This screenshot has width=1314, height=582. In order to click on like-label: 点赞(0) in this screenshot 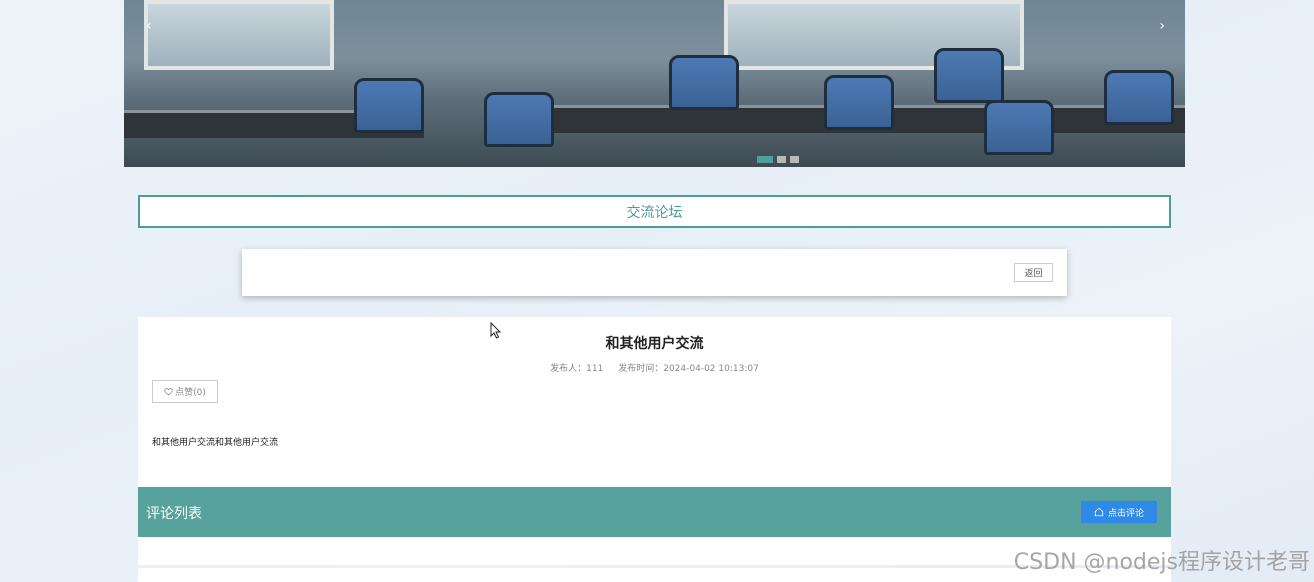, I will do `click(190, 393)`.